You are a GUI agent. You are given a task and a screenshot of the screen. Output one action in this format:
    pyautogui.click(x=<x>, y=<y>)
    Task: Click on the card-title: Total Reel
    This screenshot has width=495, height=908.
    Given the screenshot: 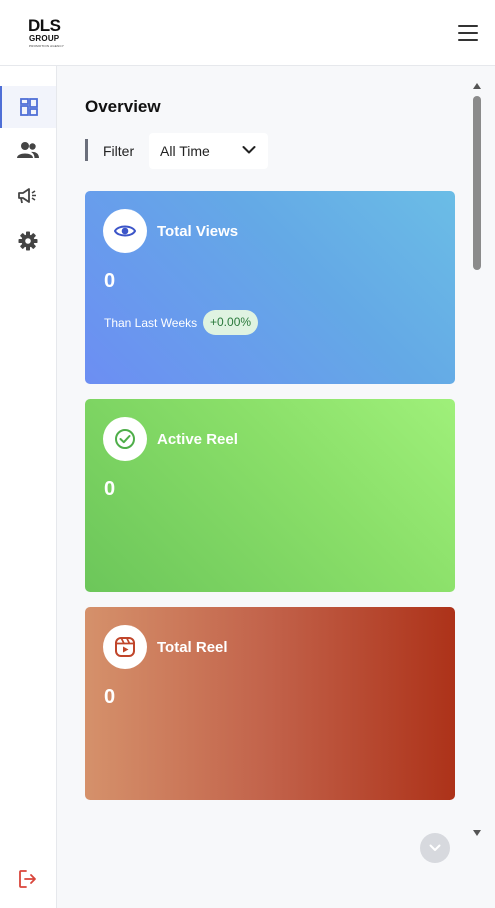 What is the action you would take?
    pyautogui.click(x=192, y=647)
    